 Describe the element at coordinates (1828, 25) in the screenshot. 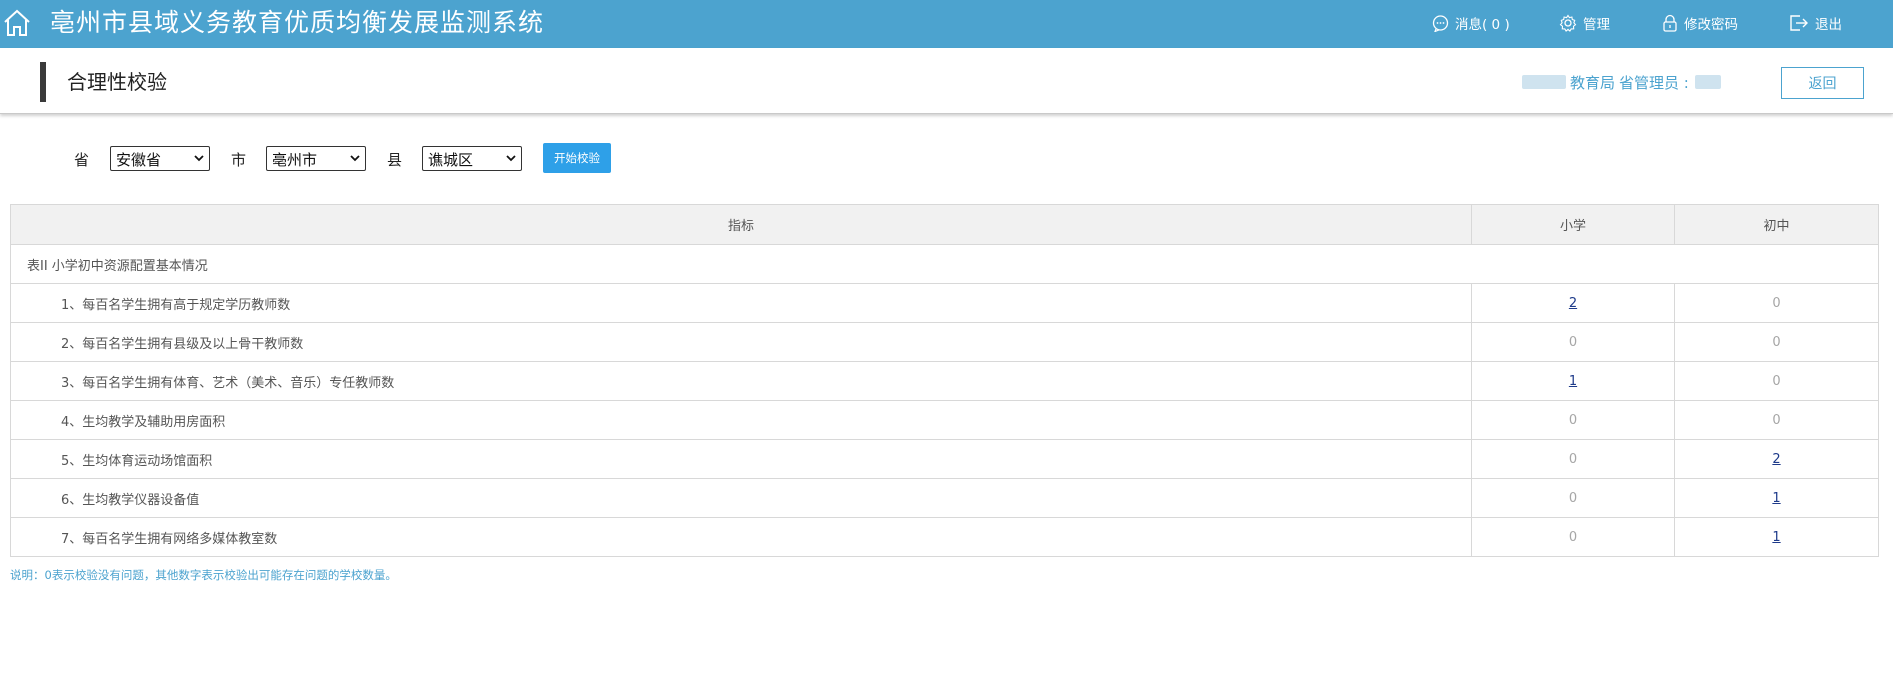

I see `nav-logout-label: 退出` at that location.